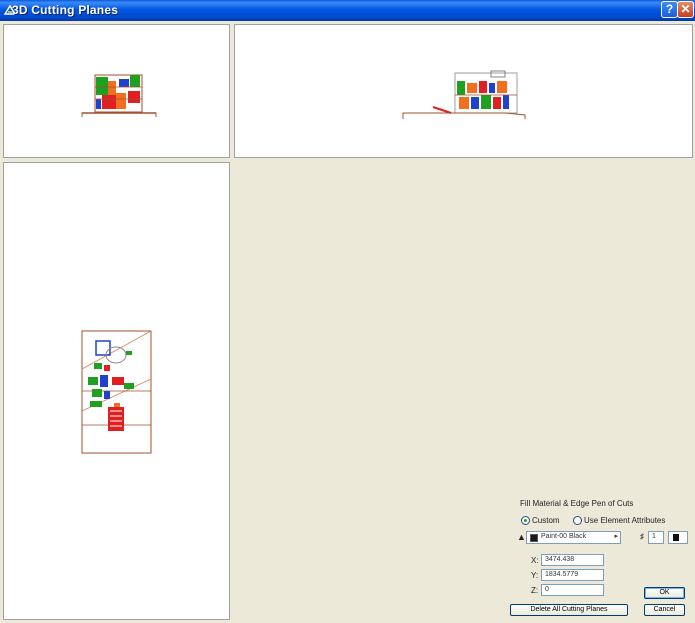 The height and width of the screenshot is (623, 695). What do you see at coordinates (564, 536) in the screenshot?
I see `material-value: Paint-00 Black` at bounding box center [564, 536].